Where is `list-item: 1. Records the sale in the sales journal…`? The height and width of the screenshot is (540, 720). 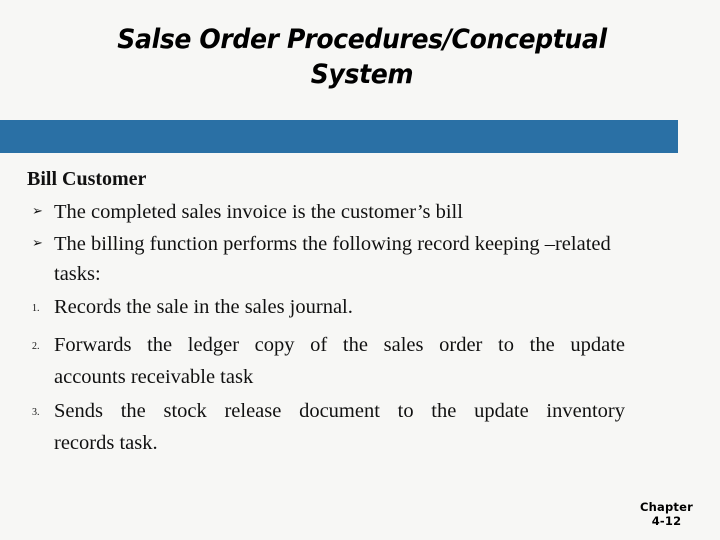 list-item: 1. Records the sale in the sales journal… is located at coordinates (326, 309).